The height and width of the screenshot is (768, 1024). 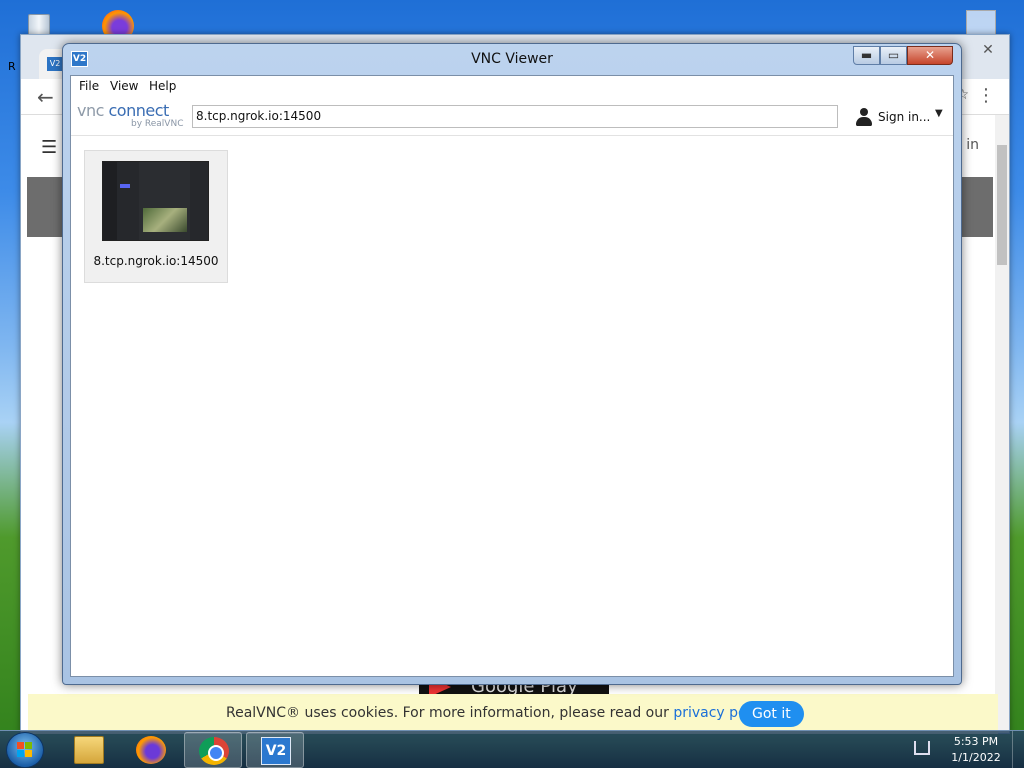 What do you see at coordinates (89, 86) in the screenshot?
I see `menu-file: File` at bounding box center [89, 86].